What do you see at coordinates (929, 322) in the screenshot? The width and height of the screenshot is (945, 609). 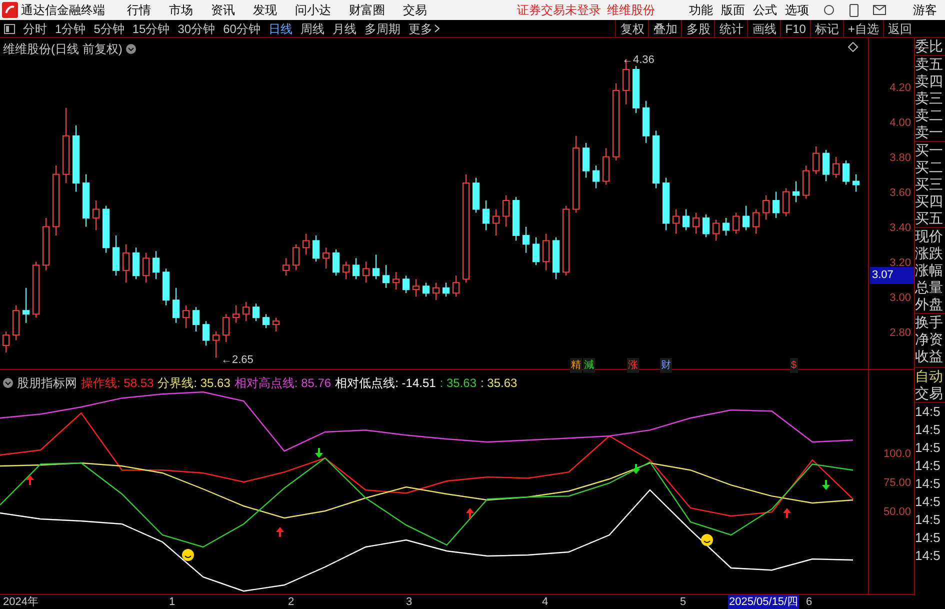 I see `quote-label: 换手` at bounding box center [929, 322].